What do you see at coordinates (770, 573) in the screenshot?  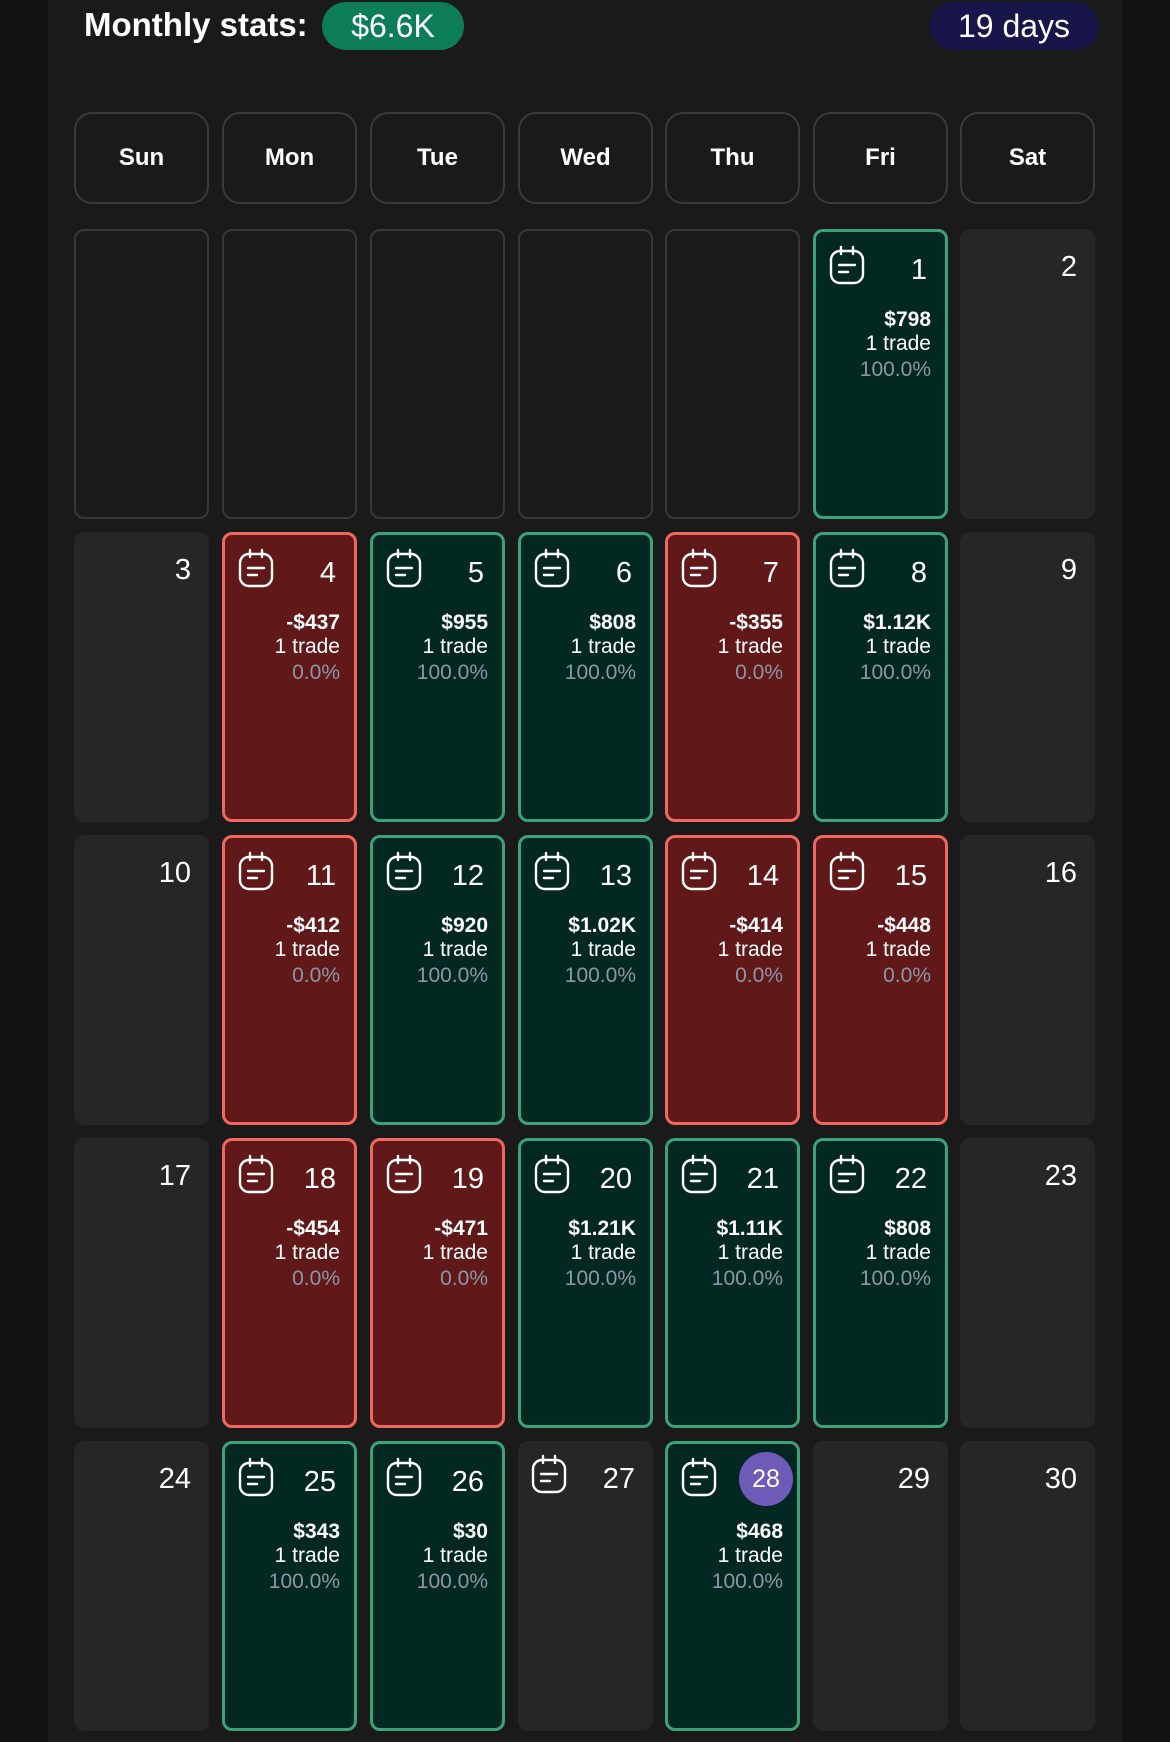 I see `day-number: 7` at bounding box center [770, 573].